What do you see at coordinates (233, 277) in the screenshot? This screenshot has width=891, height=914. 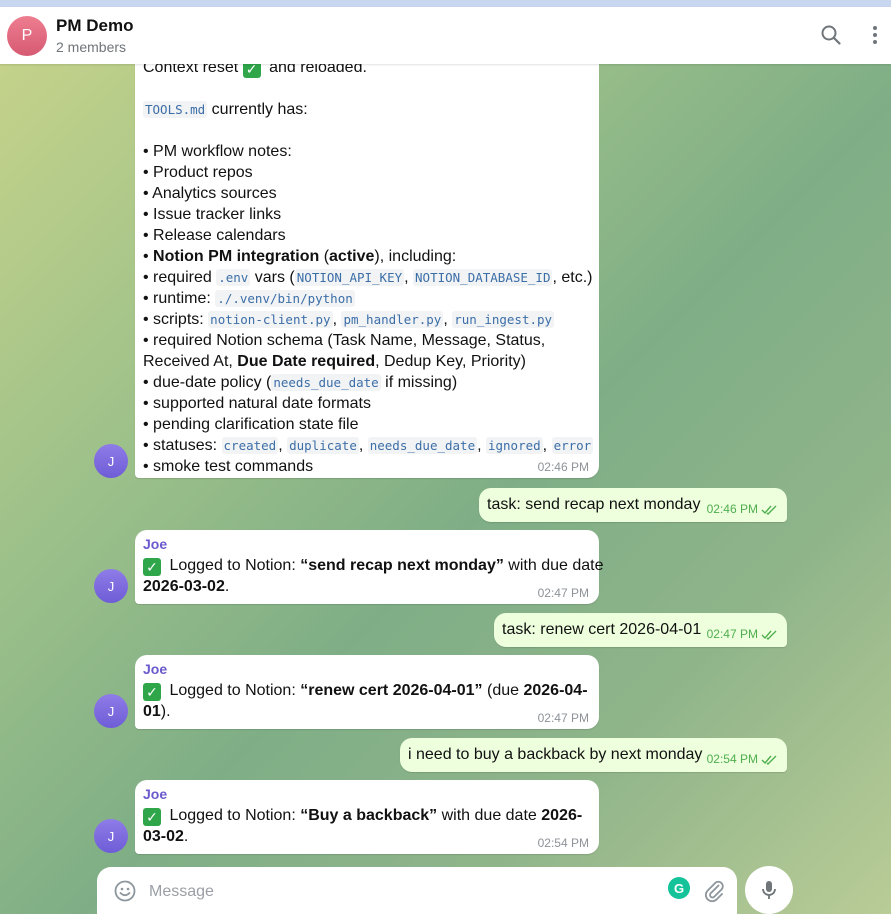 I see `inline-code: .env` at bounding box center [233, 277].